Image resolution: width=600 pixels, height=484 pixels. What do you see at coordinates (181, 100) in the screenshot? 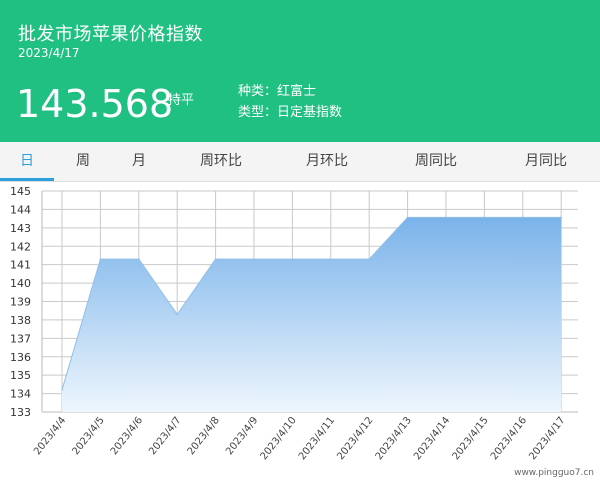
I see `trend-label: 持平` at bounding box center [181, 100].